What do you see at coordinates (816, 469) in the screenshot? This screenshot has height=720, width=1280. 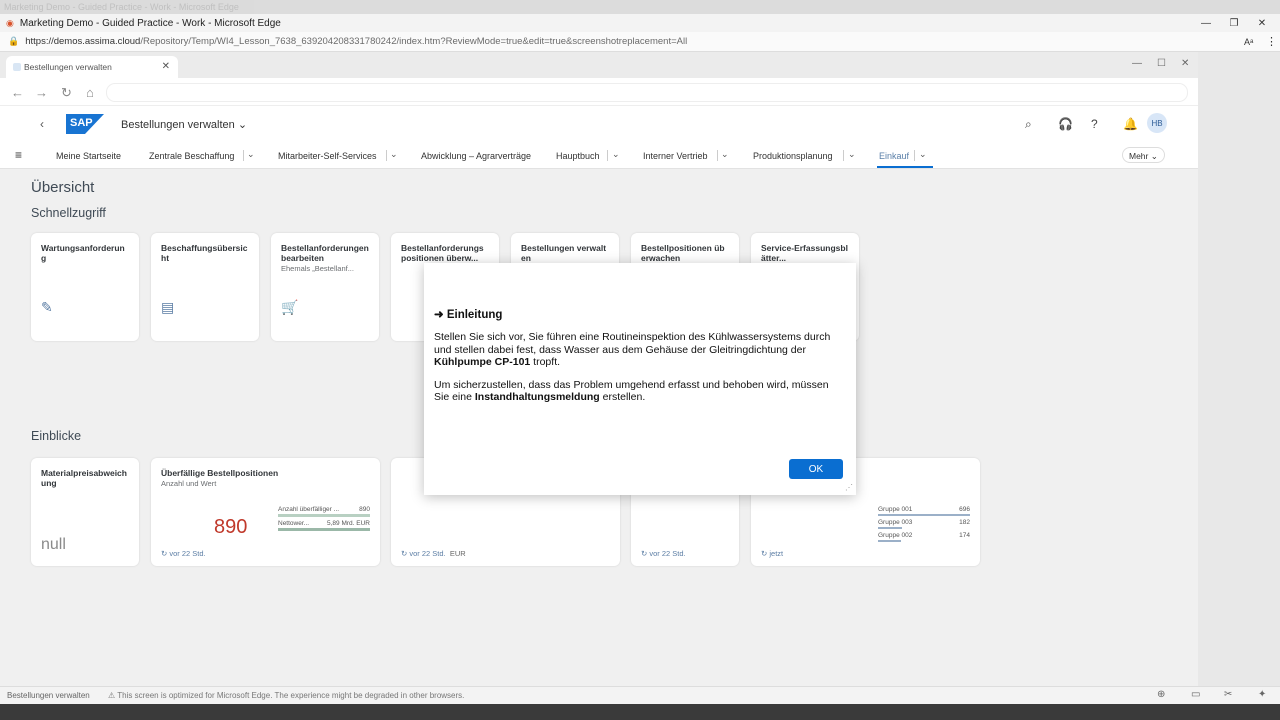 I see `ok-button: OK` at bounding box center [816, 469].